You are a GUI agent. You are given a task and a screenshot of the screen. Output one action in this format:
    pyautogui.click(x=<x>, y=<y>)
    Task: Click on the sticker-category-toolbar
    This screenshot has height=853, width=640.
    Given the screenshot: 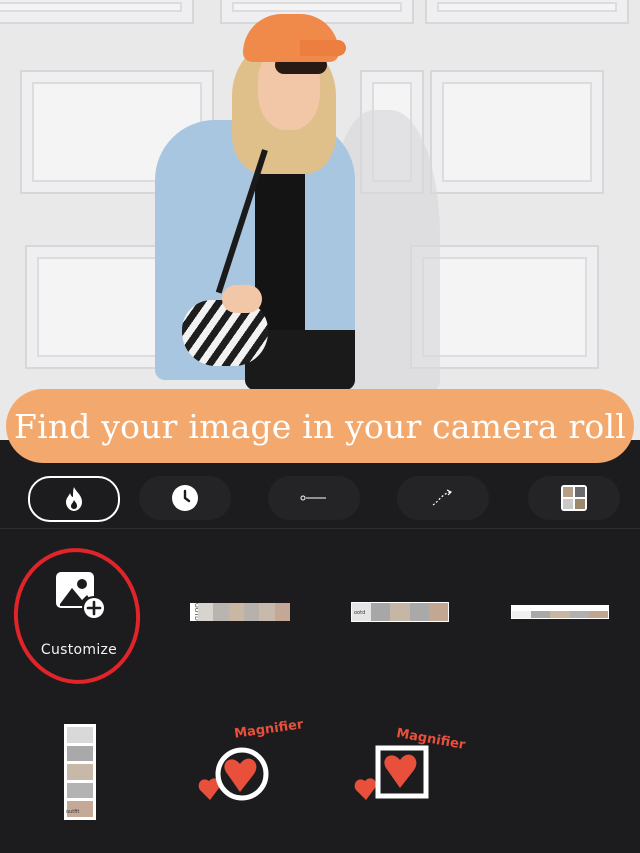 What is the action you would take?
    pyautogui.click(x=320, y=499)
    